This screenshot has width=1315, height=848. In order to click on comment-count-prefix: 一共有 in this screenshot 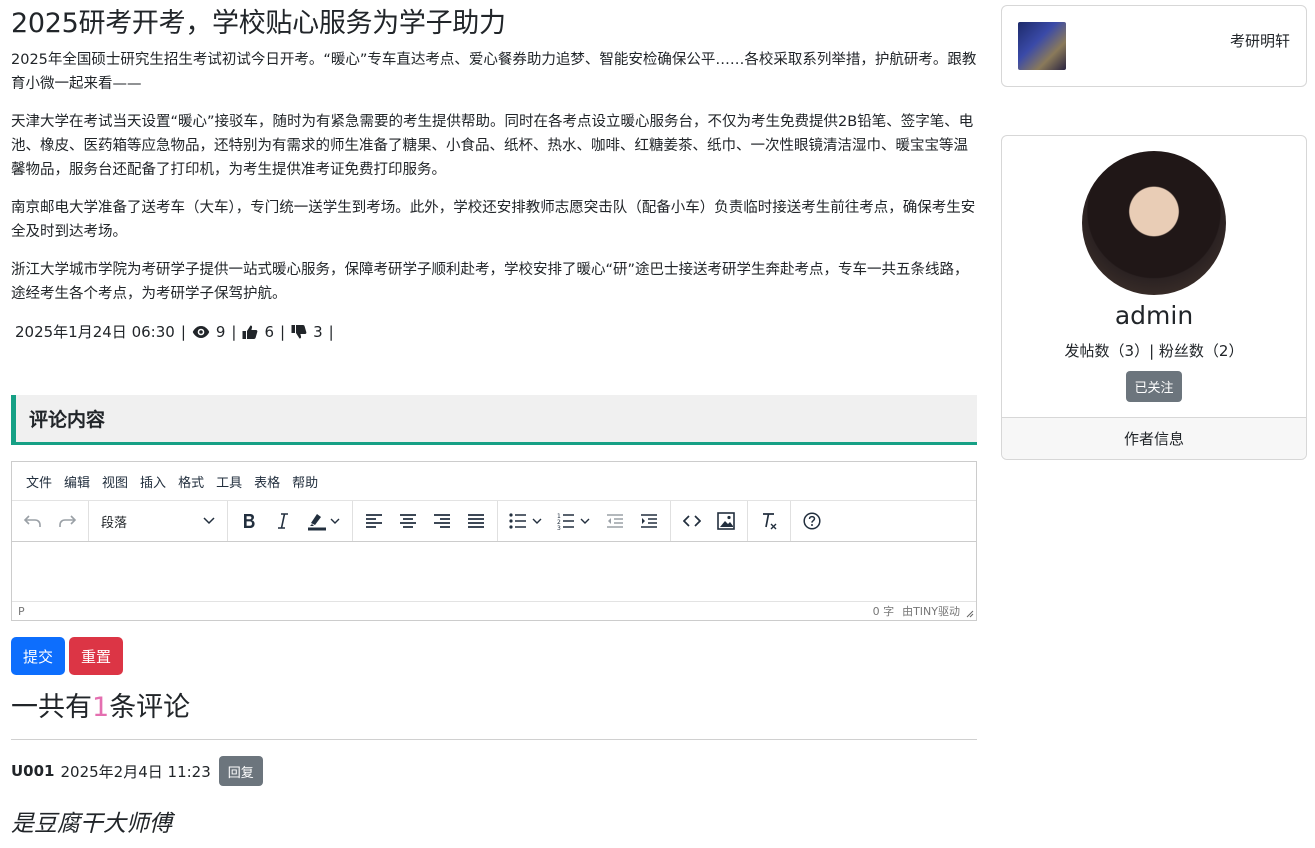, I will do `click(51, 707)`.